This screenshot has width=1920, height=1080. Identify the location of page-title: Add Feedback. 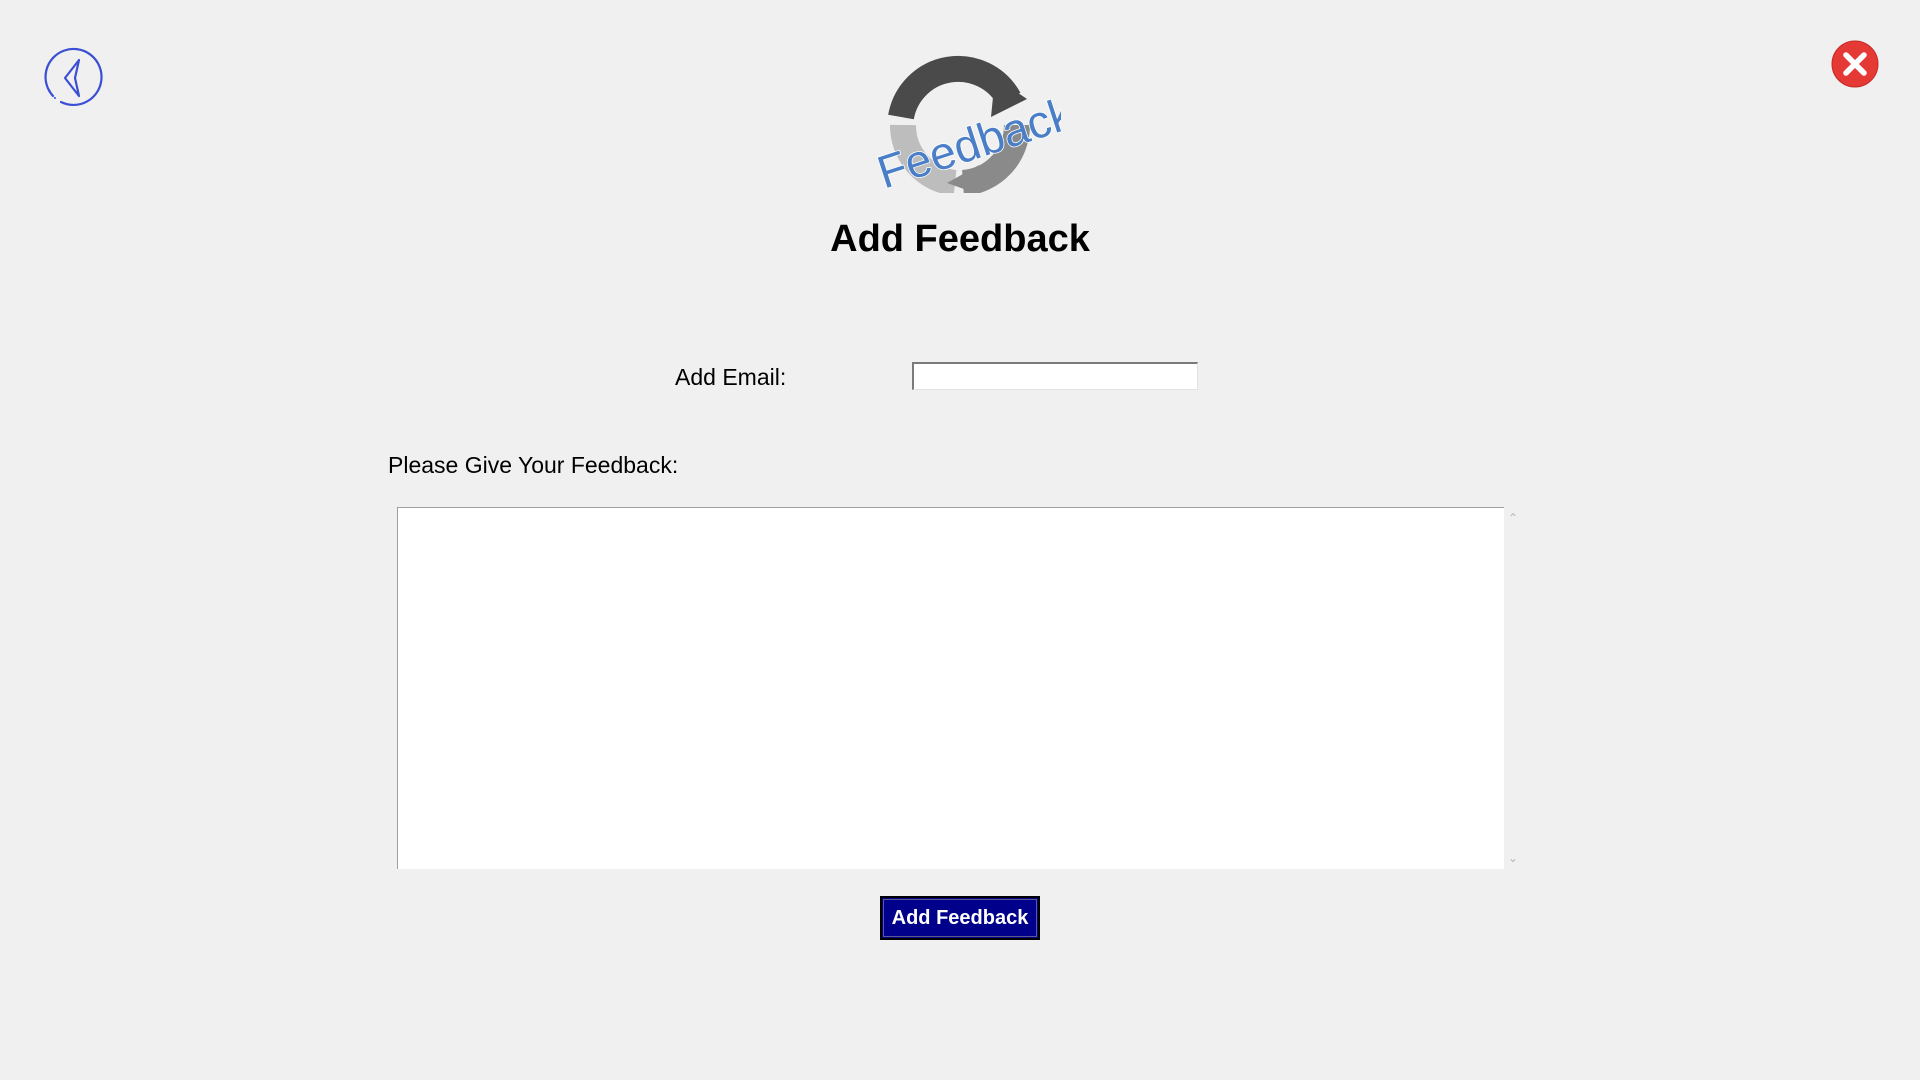
(960, 239).